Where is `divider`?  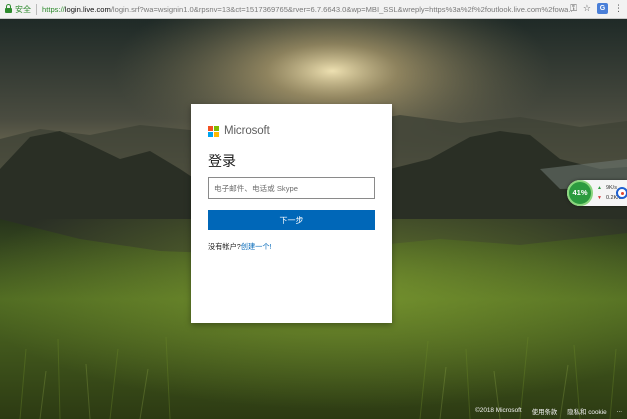 divider is located at coordinates (36, 9).